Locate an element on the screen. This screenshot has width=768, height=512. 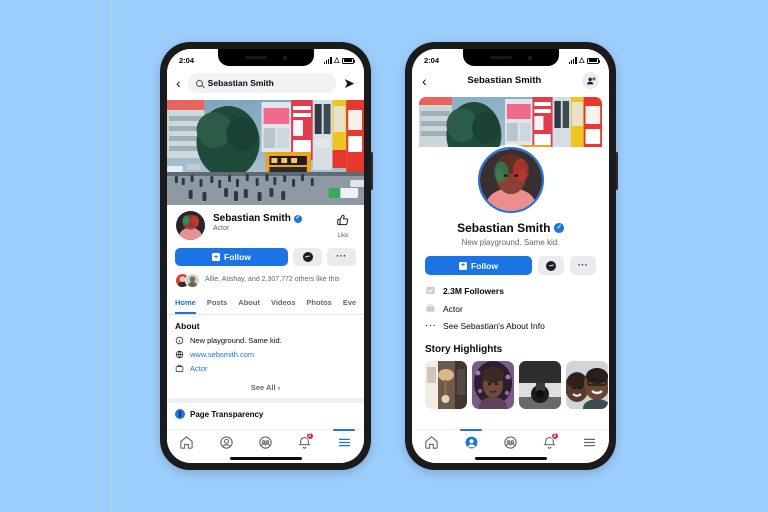
profile-subtitle: Actor is located at coordinates (221, 228).